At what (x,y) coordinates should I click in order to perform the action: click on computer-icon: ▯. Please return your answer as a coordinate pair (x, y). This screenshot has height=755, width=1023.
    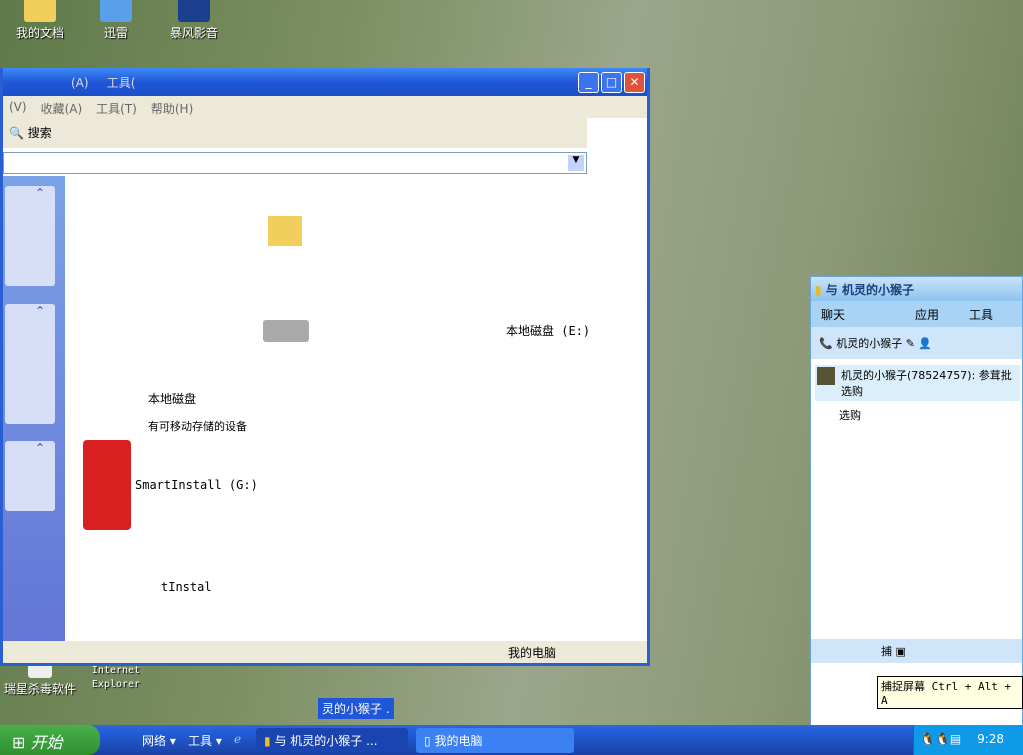
    Looking at the image, I should click on (427, 741).